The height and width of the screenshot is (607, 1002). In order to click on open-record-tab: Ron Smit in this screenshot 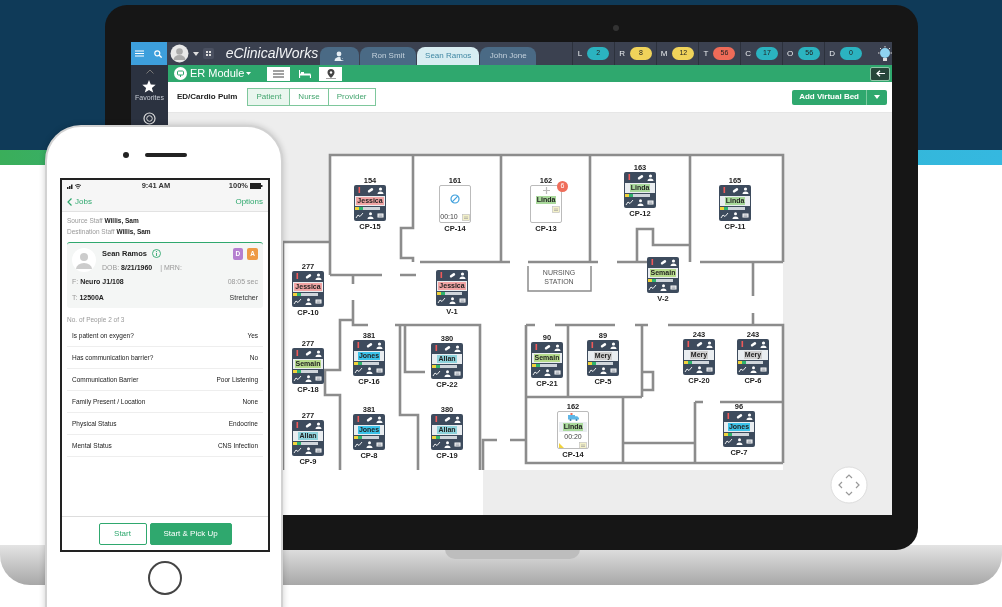, I will do `click(388, 56)`.